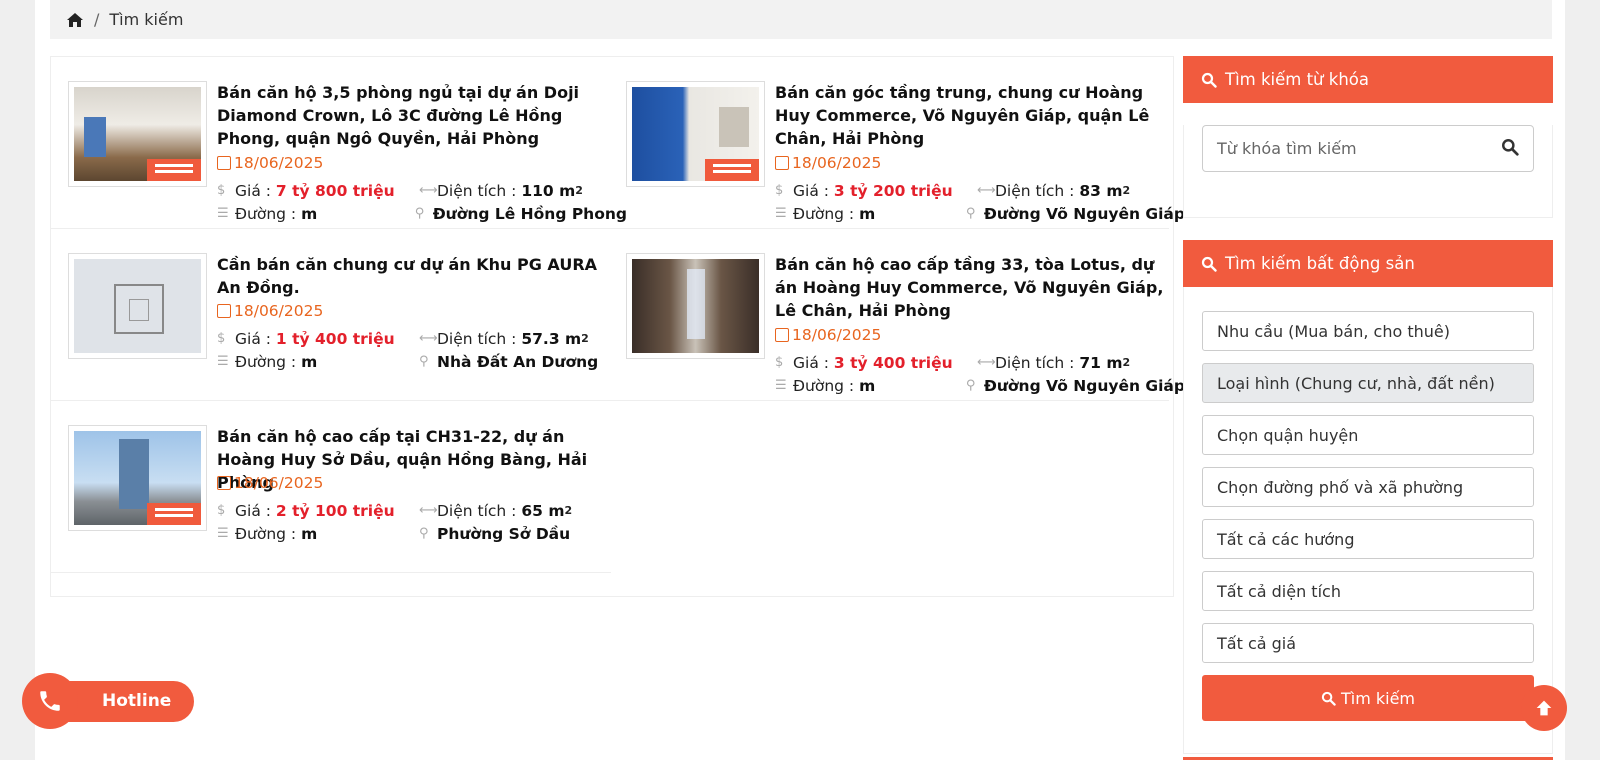 This screenshot has height=760, width=1600. What do you see at coordinates (50, 701) in the screenshot?
I see `phone-icon` at bounding box center [50, 701].